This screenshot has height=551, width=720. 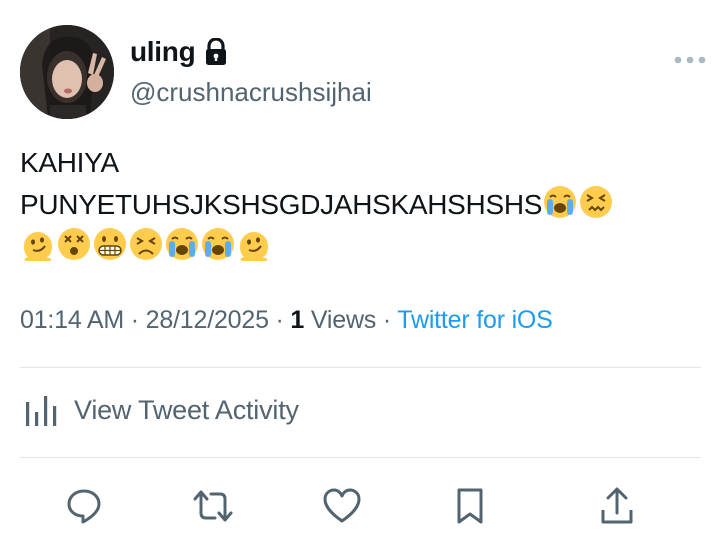 I want to click on views-count: 1, so click(x=297, y=320).